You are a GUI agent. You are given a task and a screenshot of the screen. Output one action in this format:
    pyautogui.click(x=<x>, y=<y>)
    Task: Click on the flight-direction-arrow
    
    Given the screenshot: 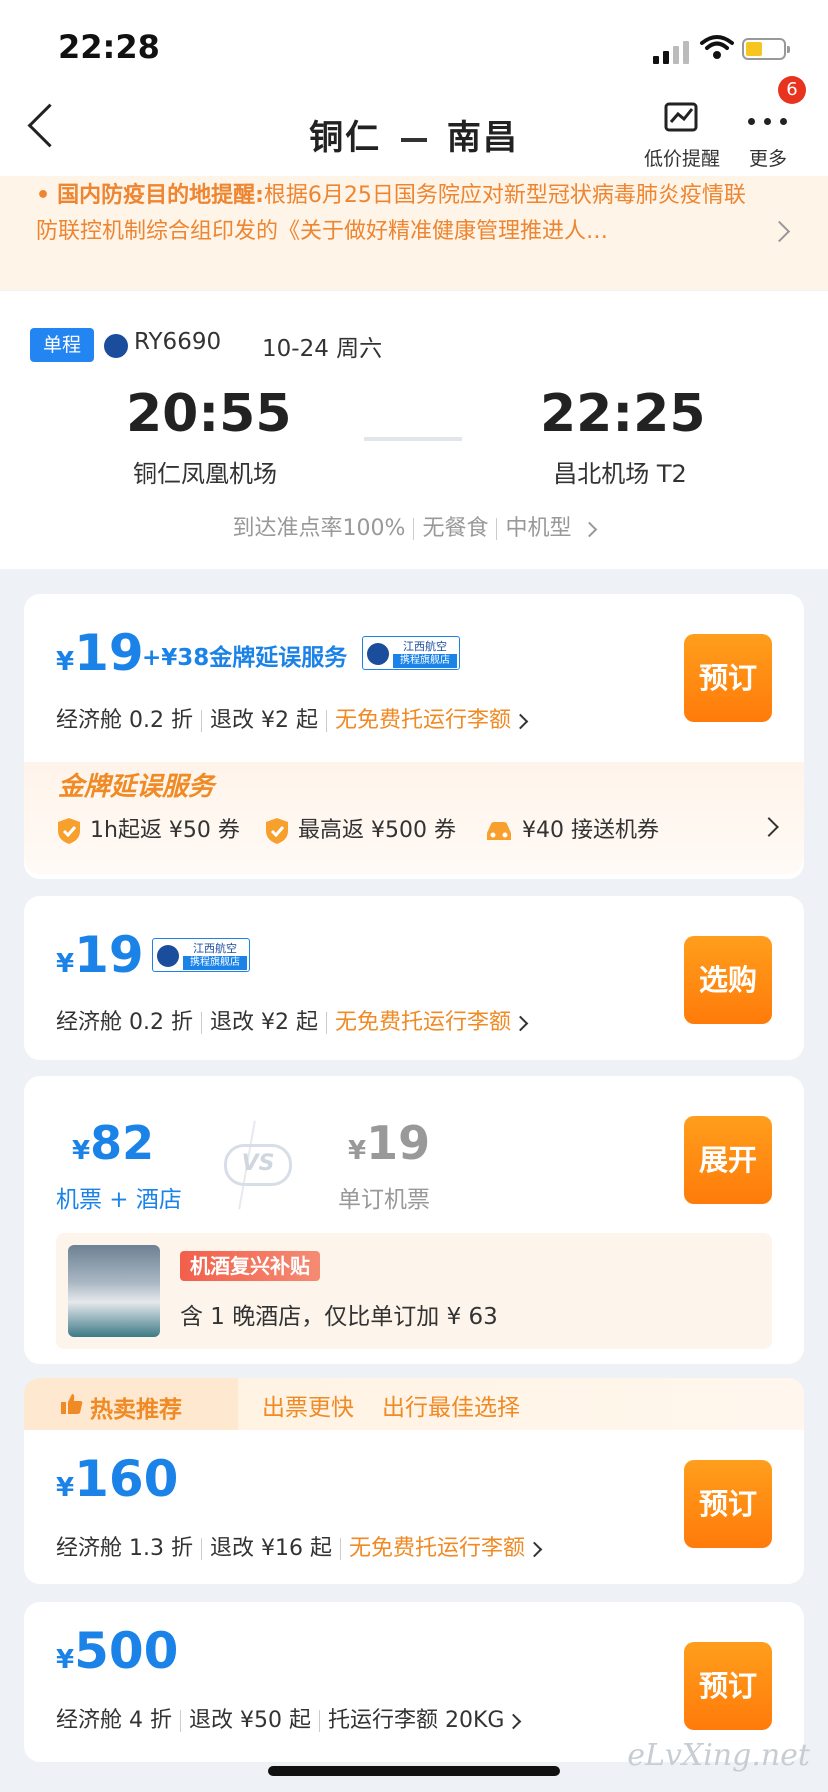 What is the action you would take?
    pyautogui.click(x=413, y=439)
    